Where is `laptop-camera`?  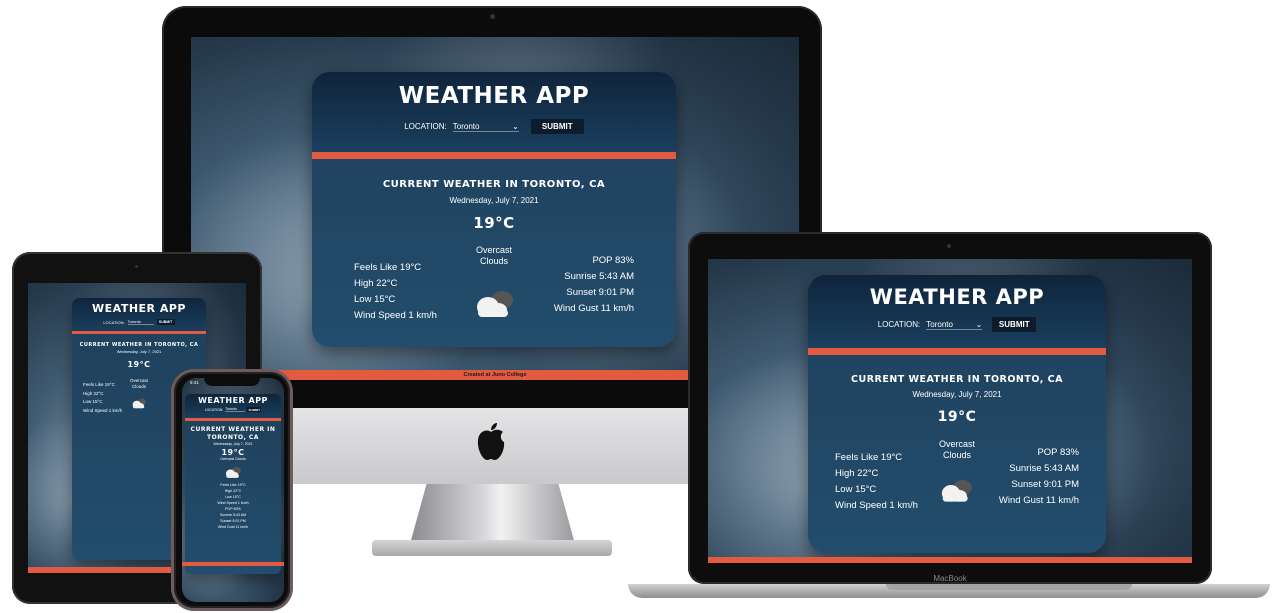 laptop-camera is located at coordinates (949, 246).